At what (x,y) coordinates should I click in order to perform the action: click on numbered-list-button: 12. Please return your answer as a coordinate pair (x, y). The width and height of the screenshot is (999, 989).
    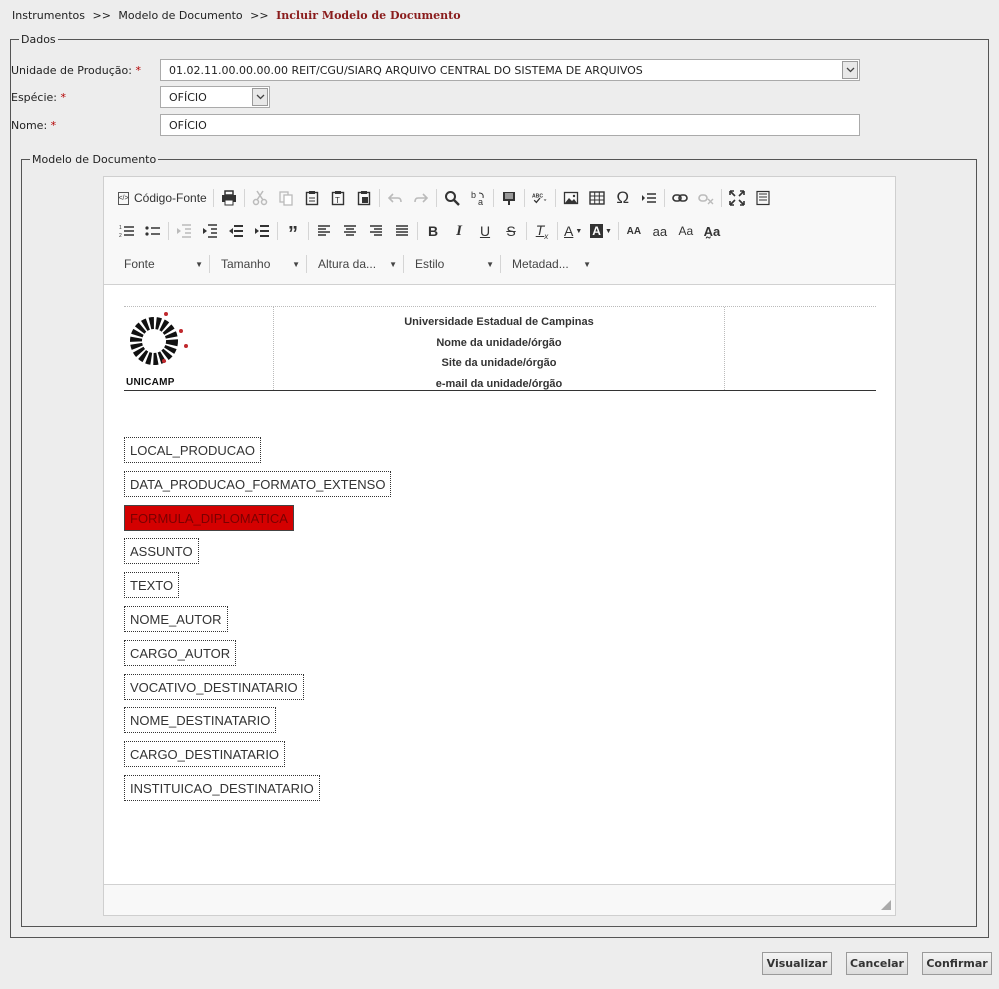
    Looking at the image, I should click on (127, 231).